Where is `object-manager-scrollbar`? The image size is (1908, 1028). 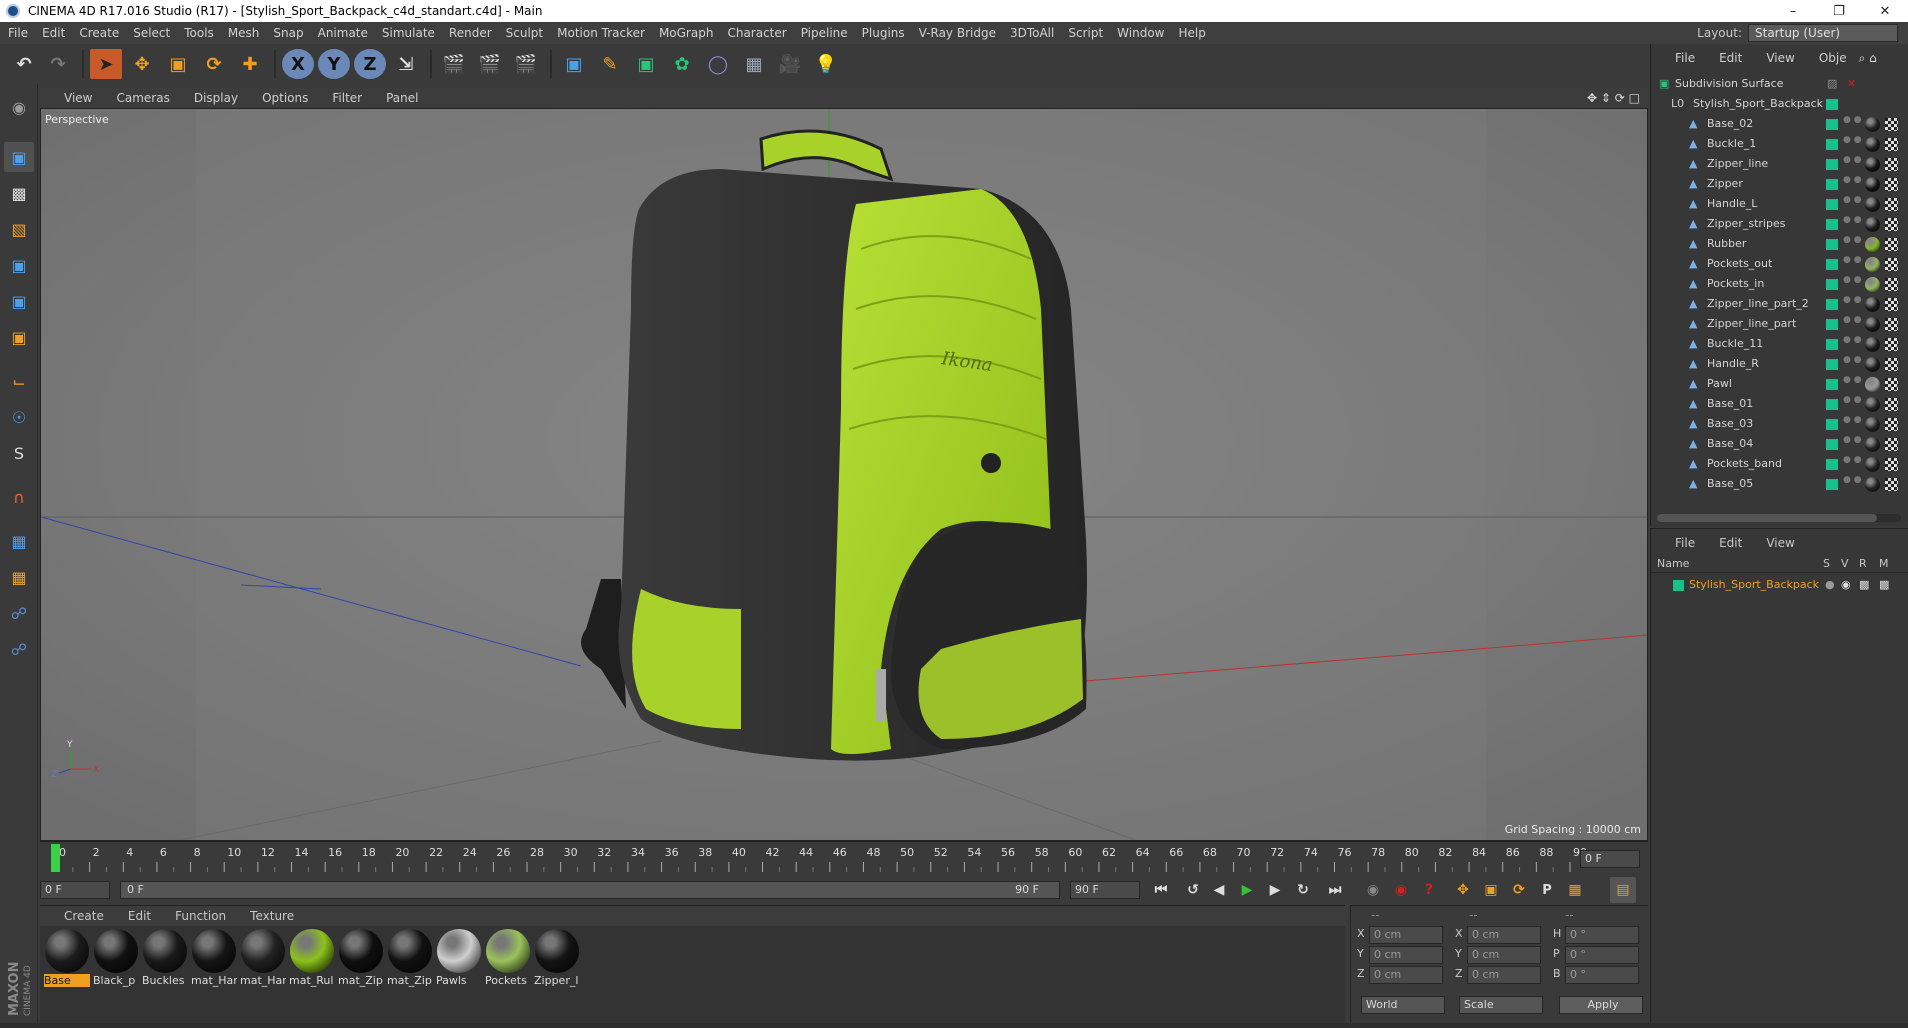
object-manager-scrollbar is located at coordinates (1779, 518).